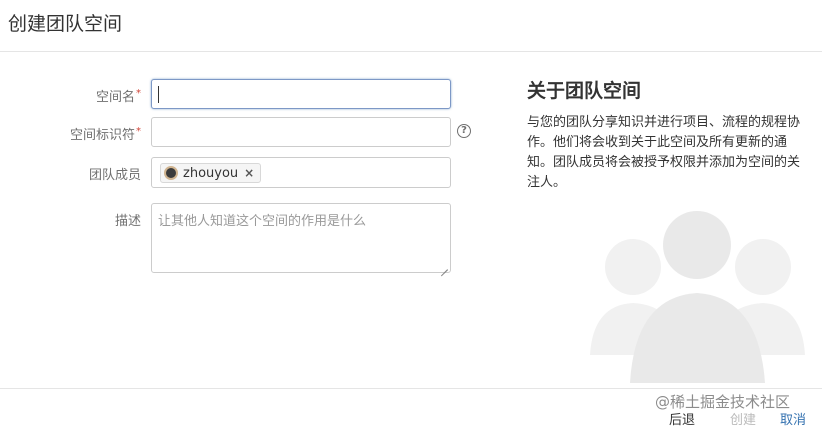 This screenshot has width=822, height=428. Describe the element at coordinates (444, 266) in the screenshot. I see `resize-handle-icon` at that location.